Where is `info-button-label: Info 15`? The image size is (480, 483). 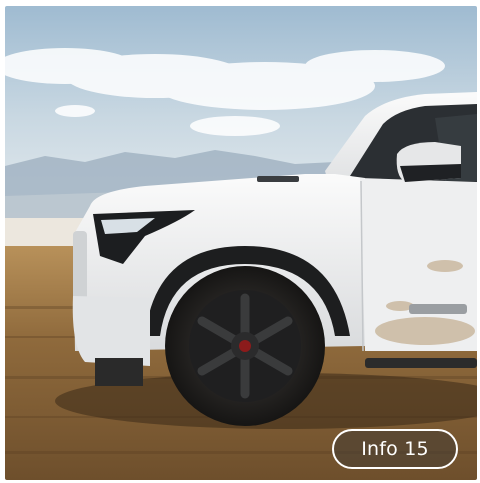
info-button-label: Info 15 is located at coordinates (395, 449).